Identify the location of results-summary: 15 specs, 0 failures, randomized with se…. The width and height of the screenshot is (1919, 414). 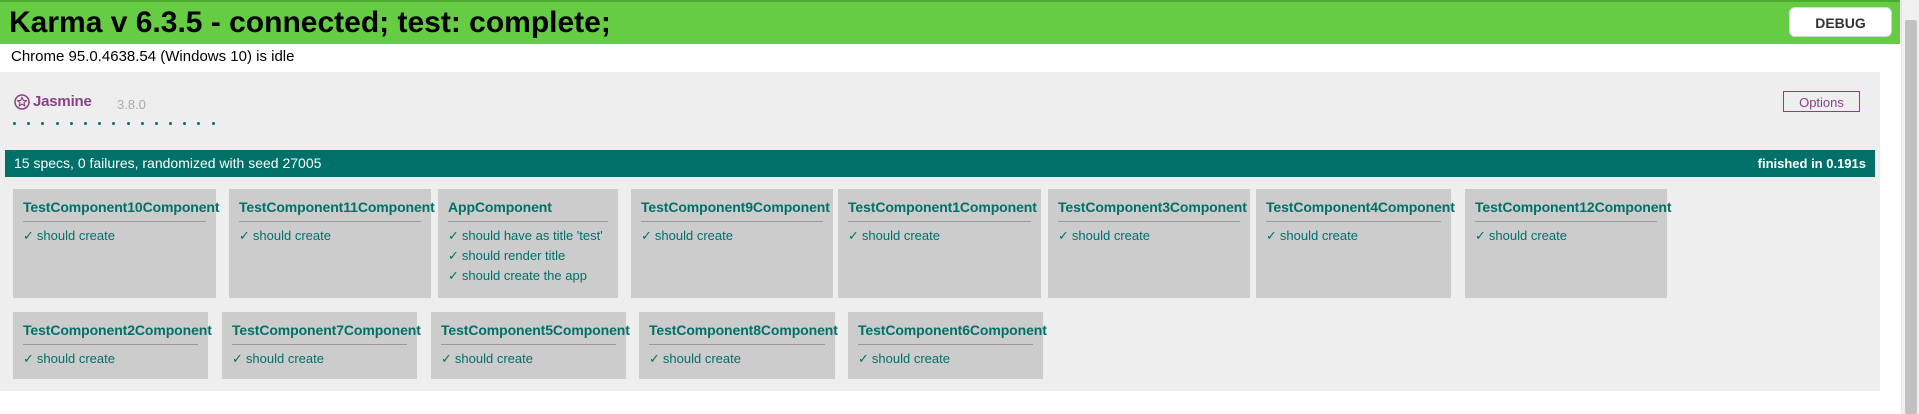
(168, 163).